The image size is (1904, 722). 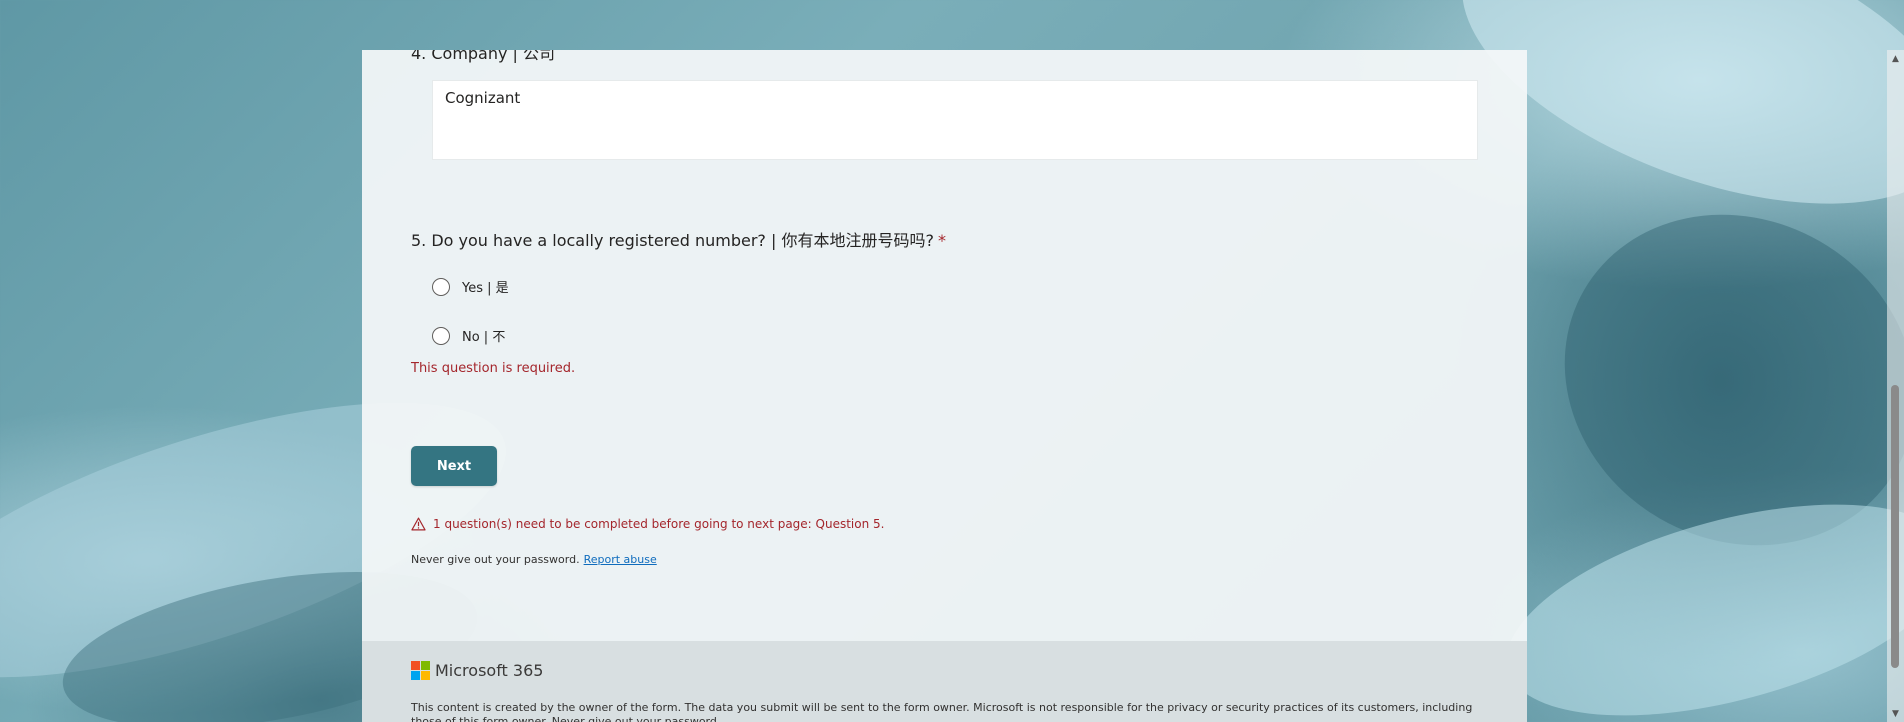 What do you see at coordinates (495, 559) in the screenshot?
I see `password-note-text: Never give out your password.` at bounding box center [495, 559].